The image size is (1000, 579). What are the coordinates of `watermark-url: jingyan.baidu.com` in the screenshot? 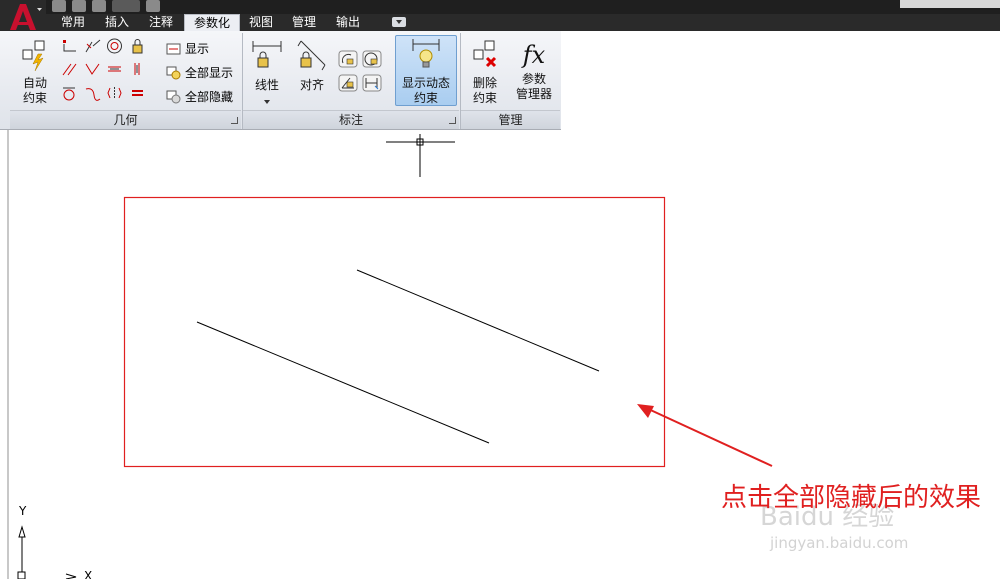 It's located at (839, 543).